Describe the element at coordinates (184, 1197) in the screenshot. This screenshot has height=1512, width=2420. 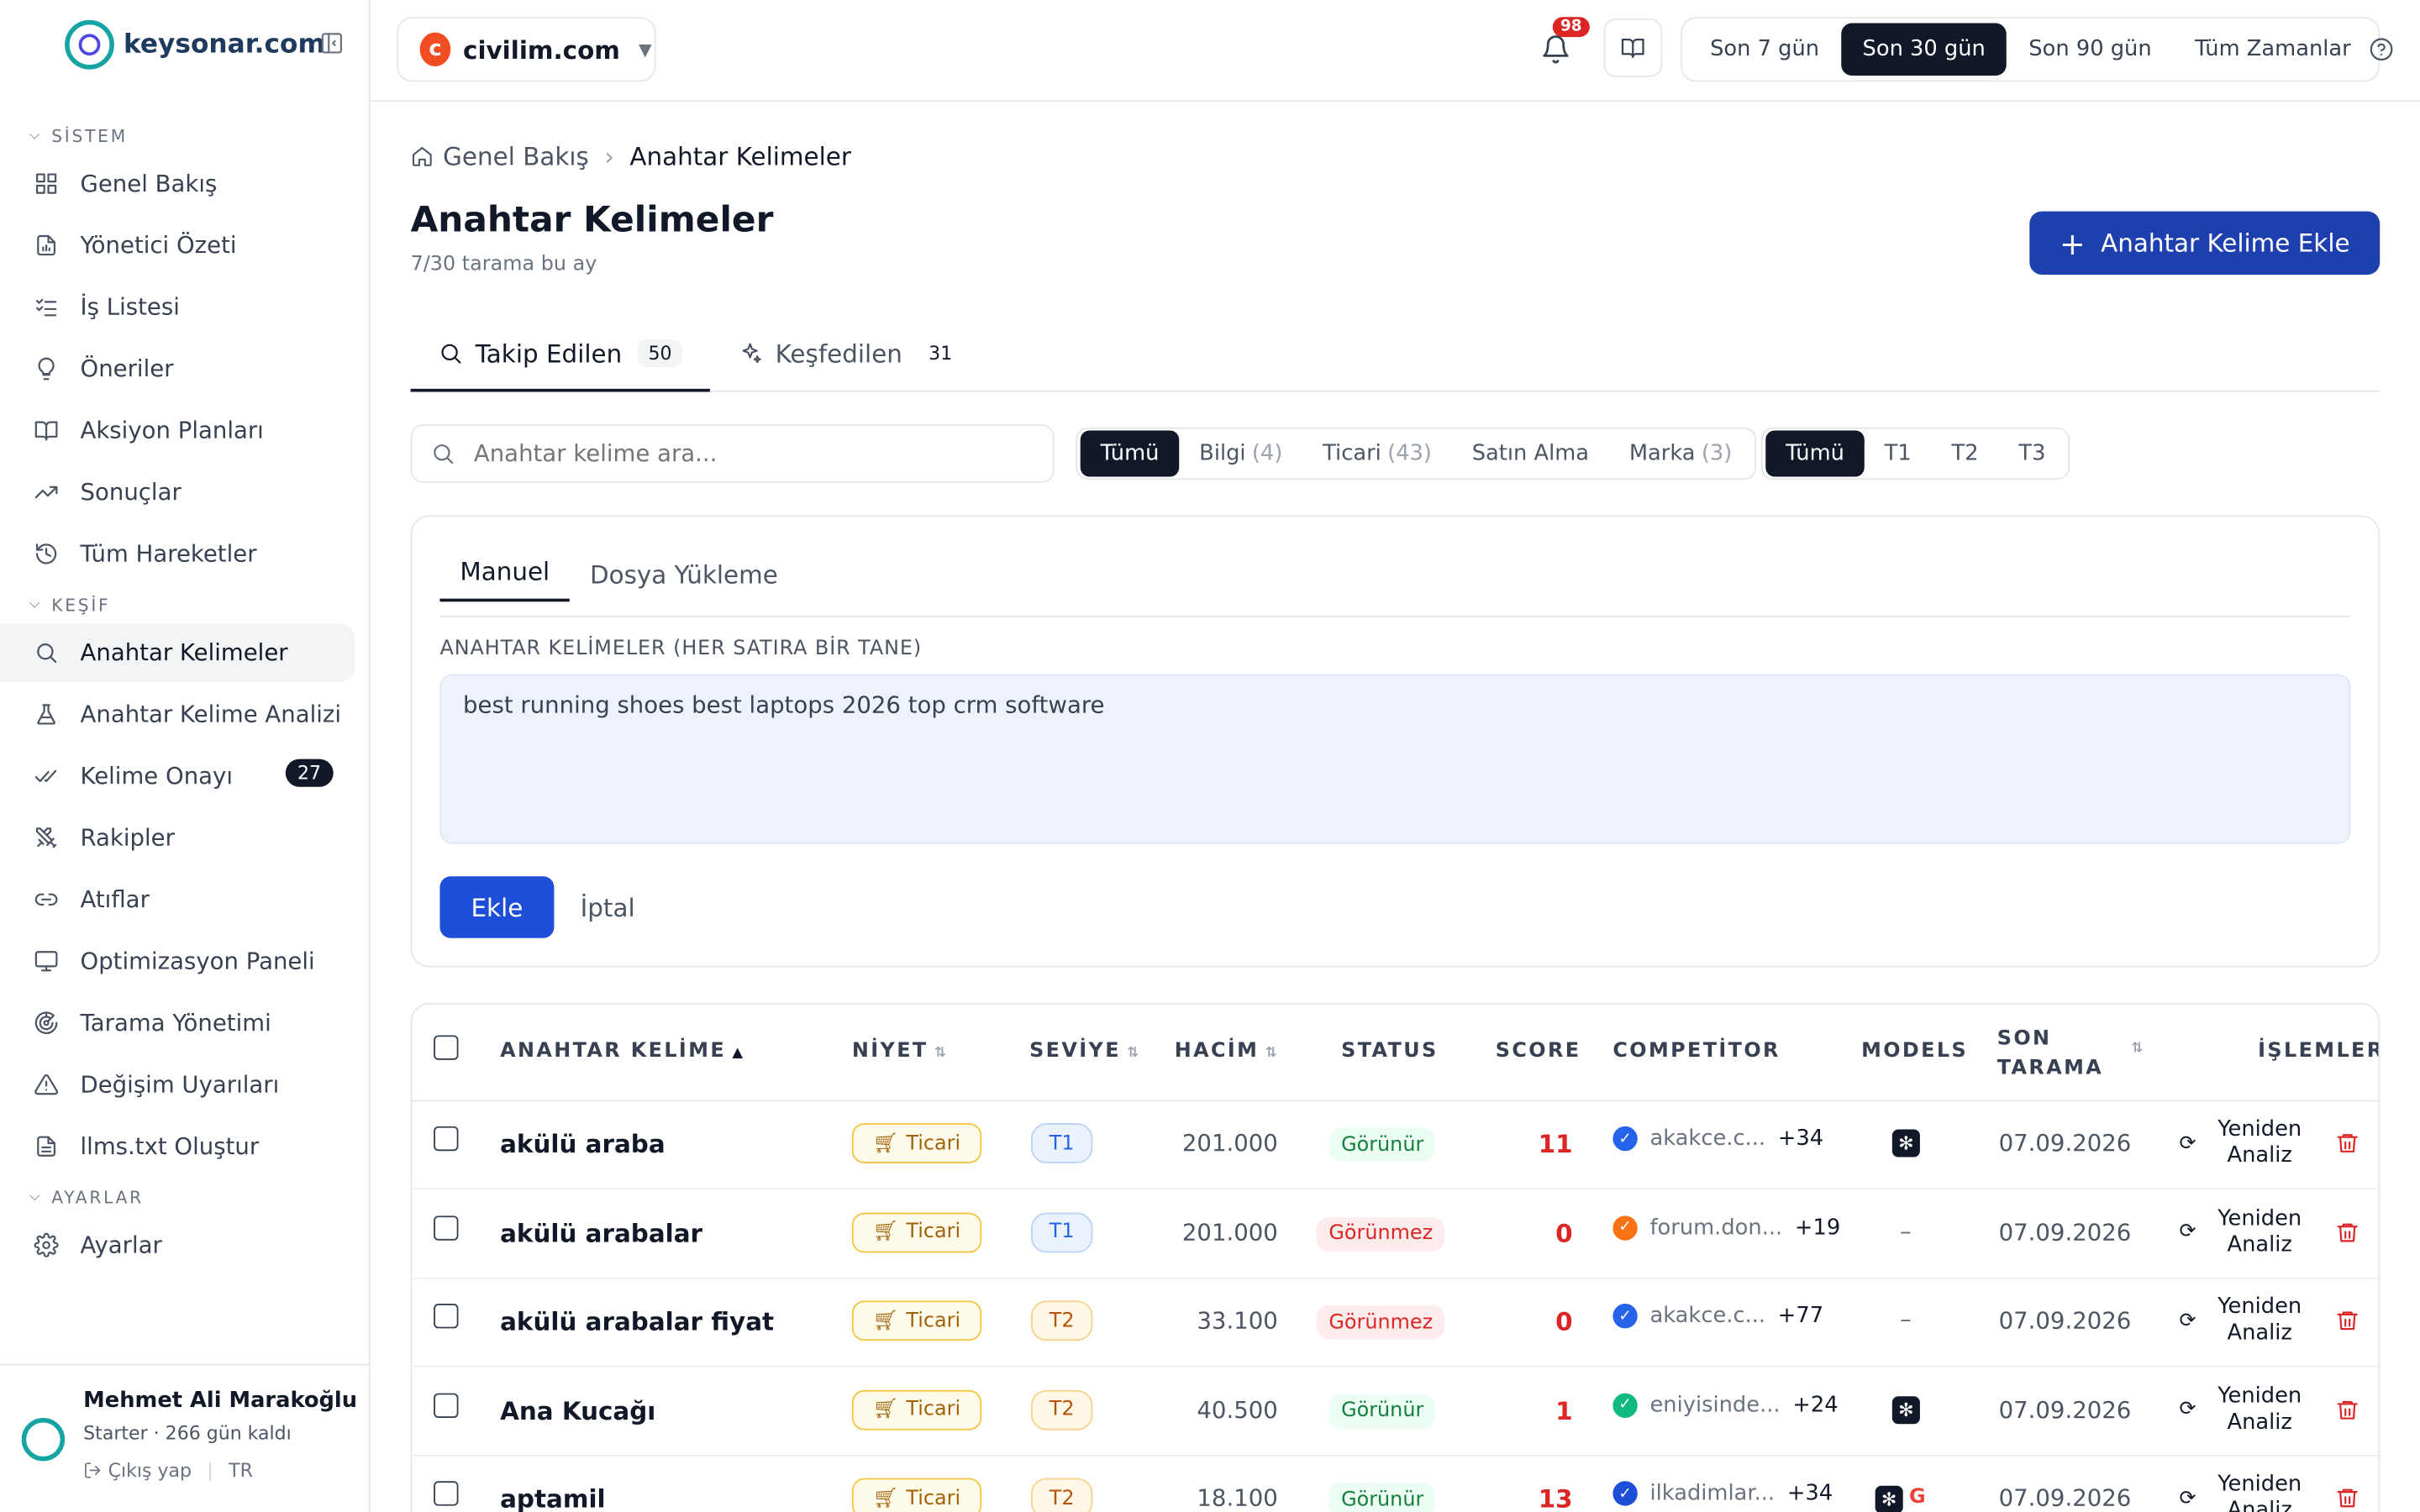
I see `section-ayarlar: ⌵ AYARLAR` at that location.